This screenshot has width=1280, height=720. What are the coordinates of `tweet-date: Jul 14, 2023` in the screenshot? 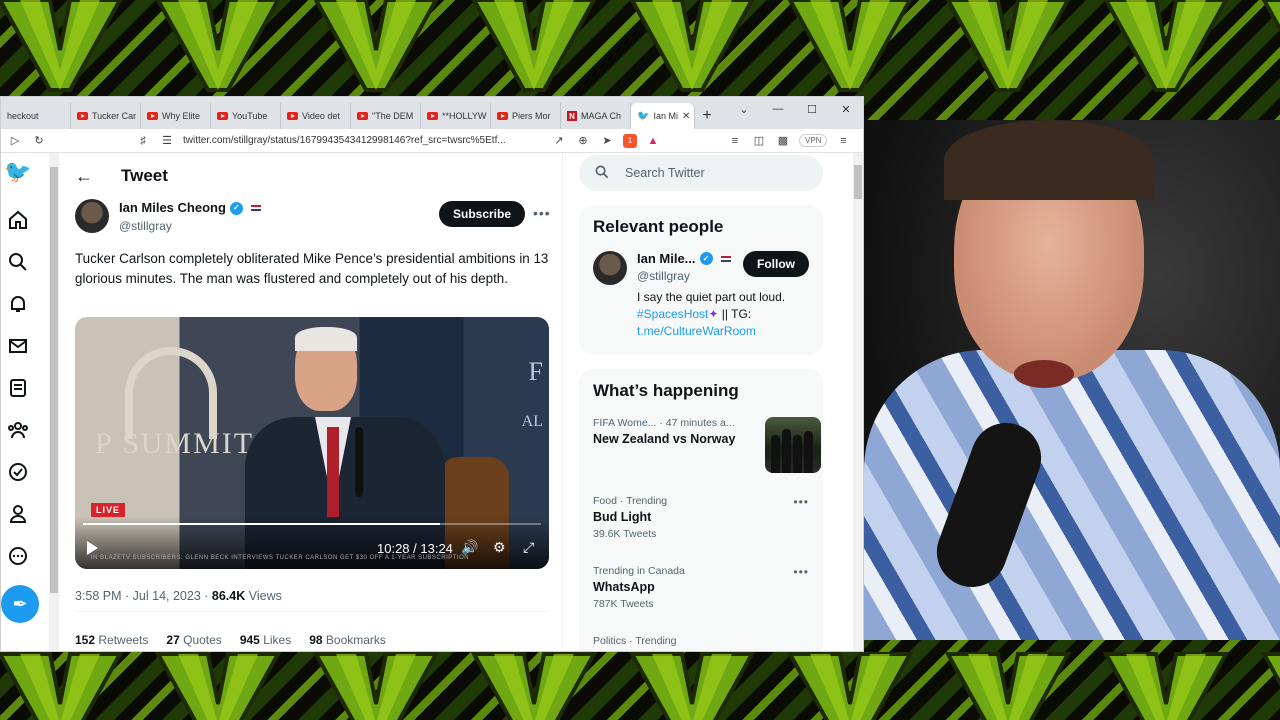 It's located at (167, 596).